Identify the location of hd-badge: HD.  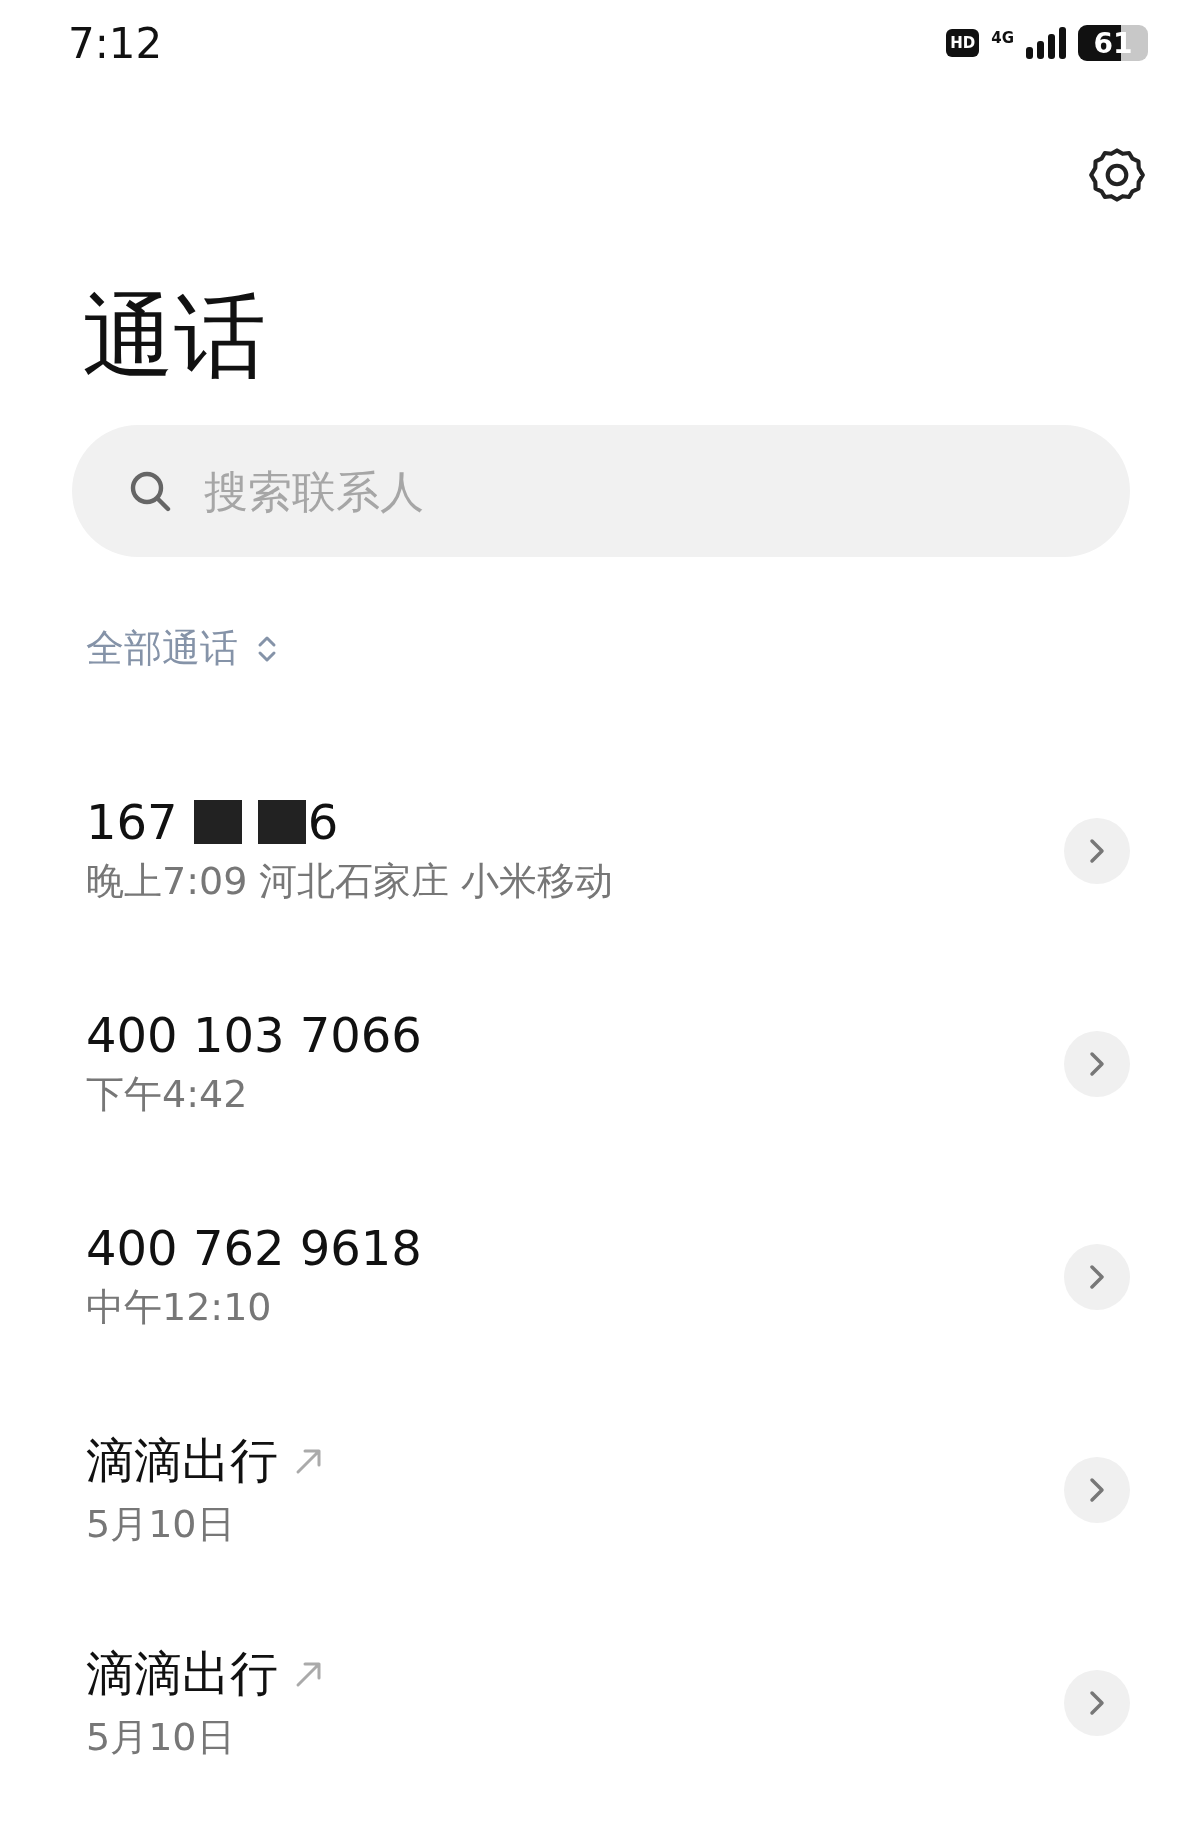
(963, 43).